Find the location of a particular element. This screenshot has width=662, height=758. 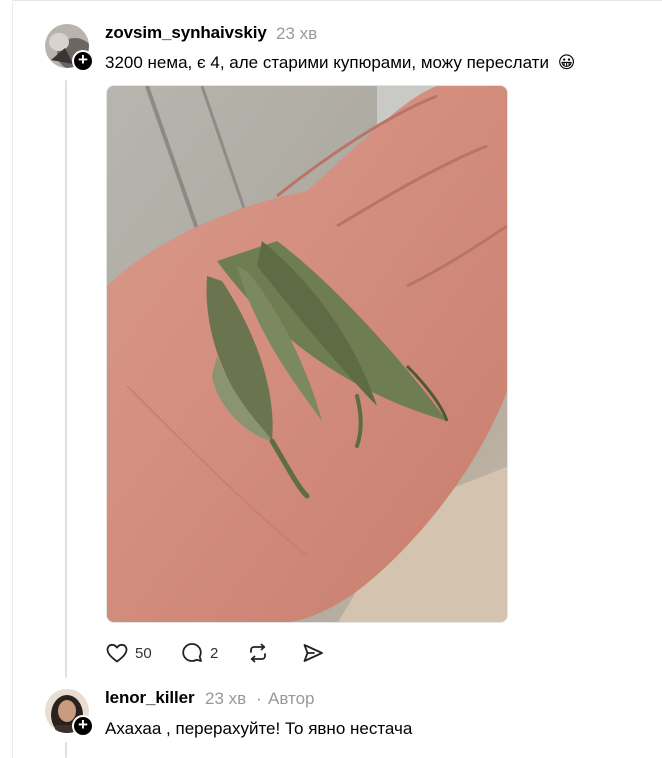

reply-follow-plus-icon: + is located at coordinates (83, 726).